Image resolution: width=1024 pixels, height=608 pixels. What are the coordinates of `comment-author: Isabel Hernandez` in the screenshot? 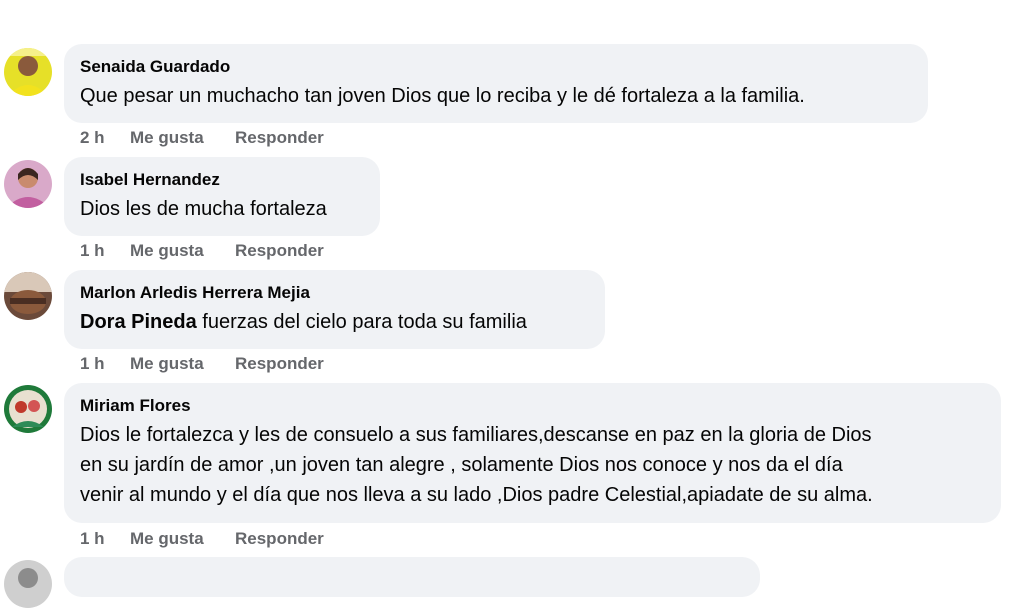 It's located at (222, 180).